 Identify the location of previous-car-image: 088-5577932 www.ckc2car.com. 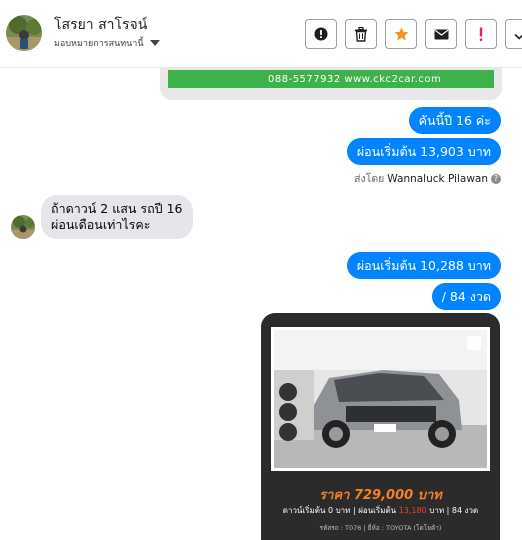
(331, 84).